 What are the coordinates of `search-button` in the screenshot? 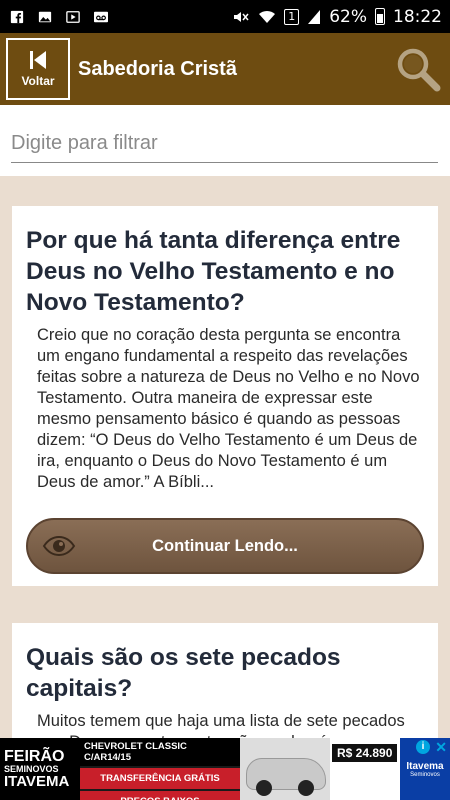 It's located at (418, 69).